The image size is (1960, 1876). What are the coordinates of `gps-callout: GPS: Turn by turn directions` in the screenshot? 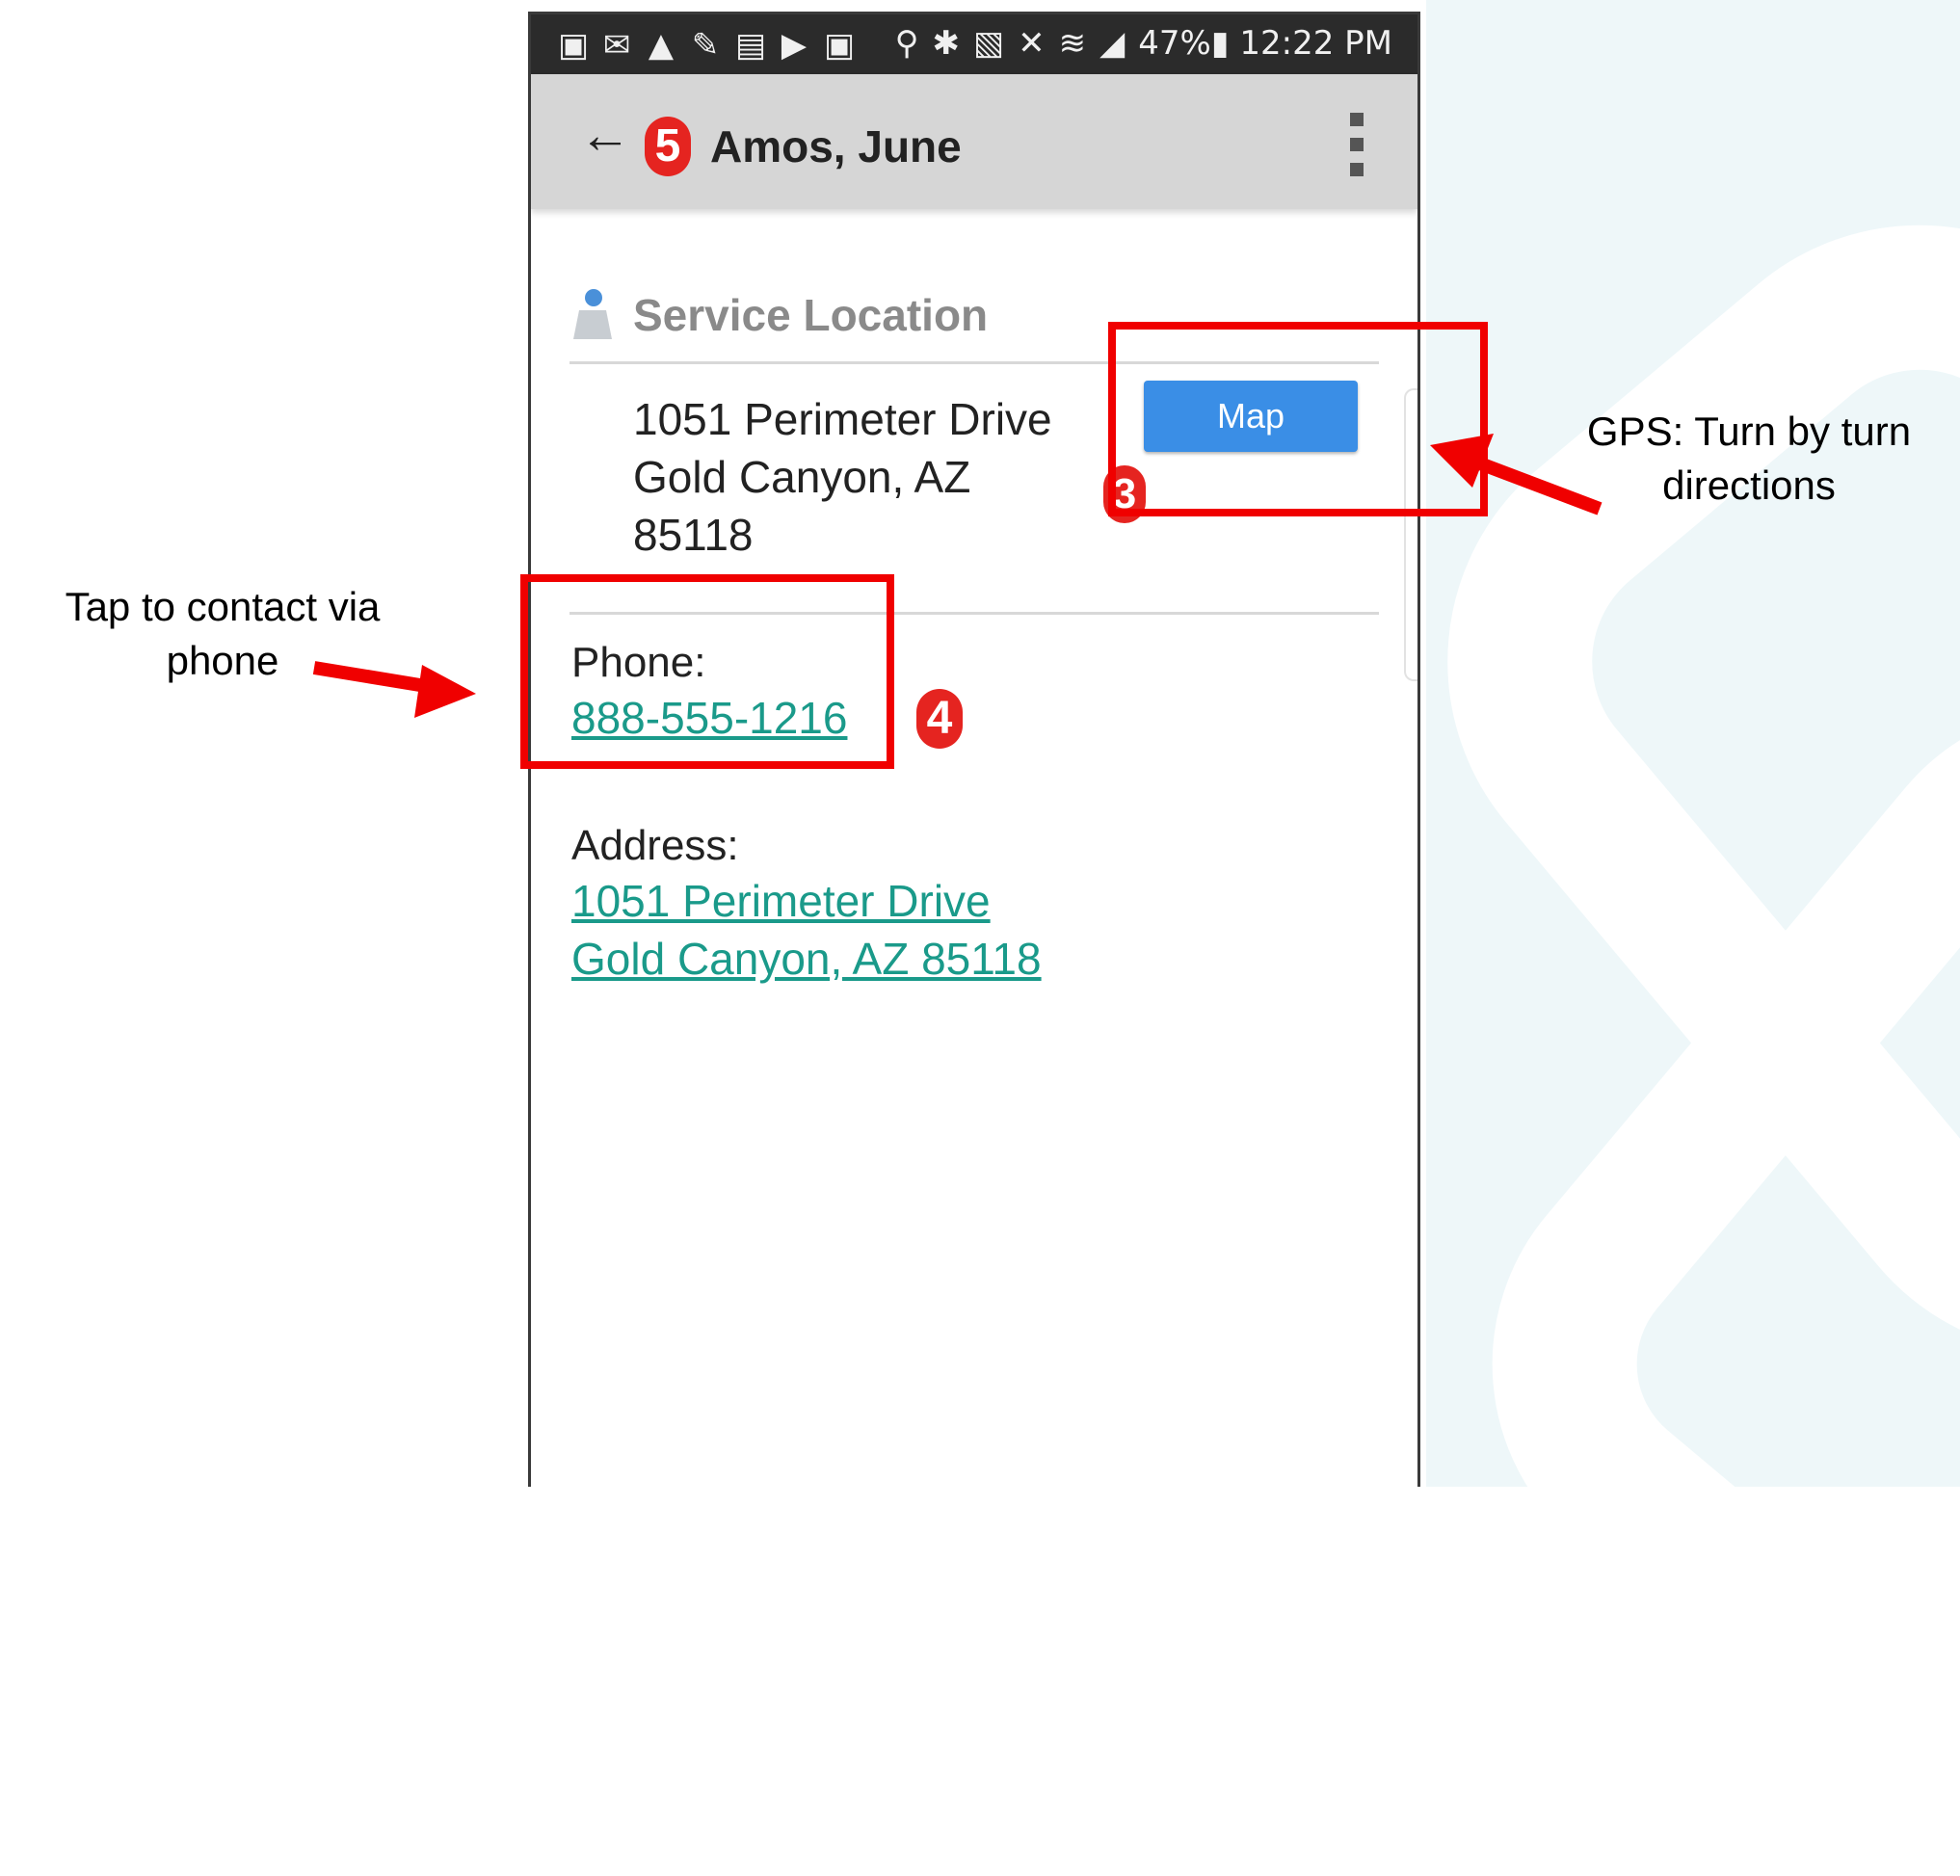 It's located at (1749, 458).